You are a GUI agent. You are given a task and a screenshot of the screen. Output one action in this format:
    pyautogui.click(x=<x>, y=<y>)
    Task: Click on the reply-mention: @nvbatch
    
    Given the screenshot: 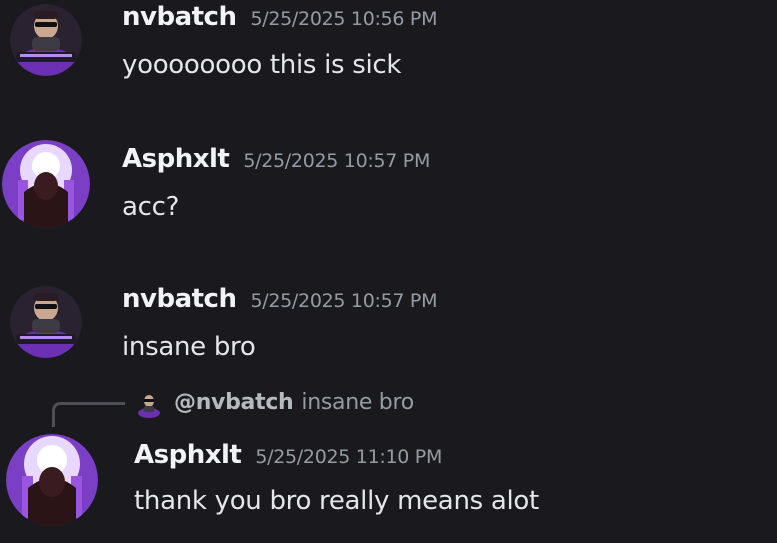 What is the action you would take?
    pyautogui.click(x=234, y=402)
    